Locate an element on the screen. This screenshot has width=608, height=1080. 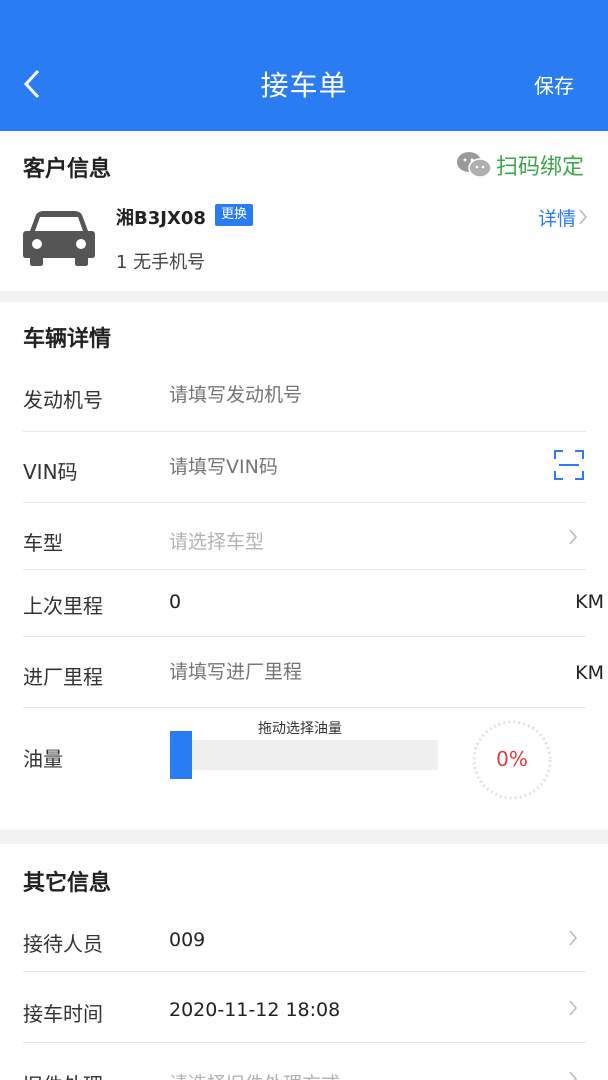
last-mileage-value: 0 is located at coordinates (175, 602).